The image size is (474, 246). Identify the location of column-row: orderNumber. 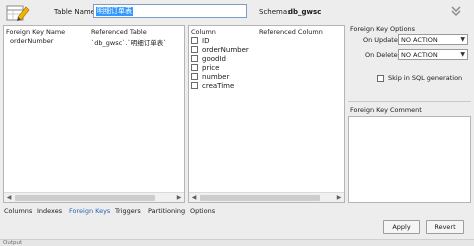
(220, 49).